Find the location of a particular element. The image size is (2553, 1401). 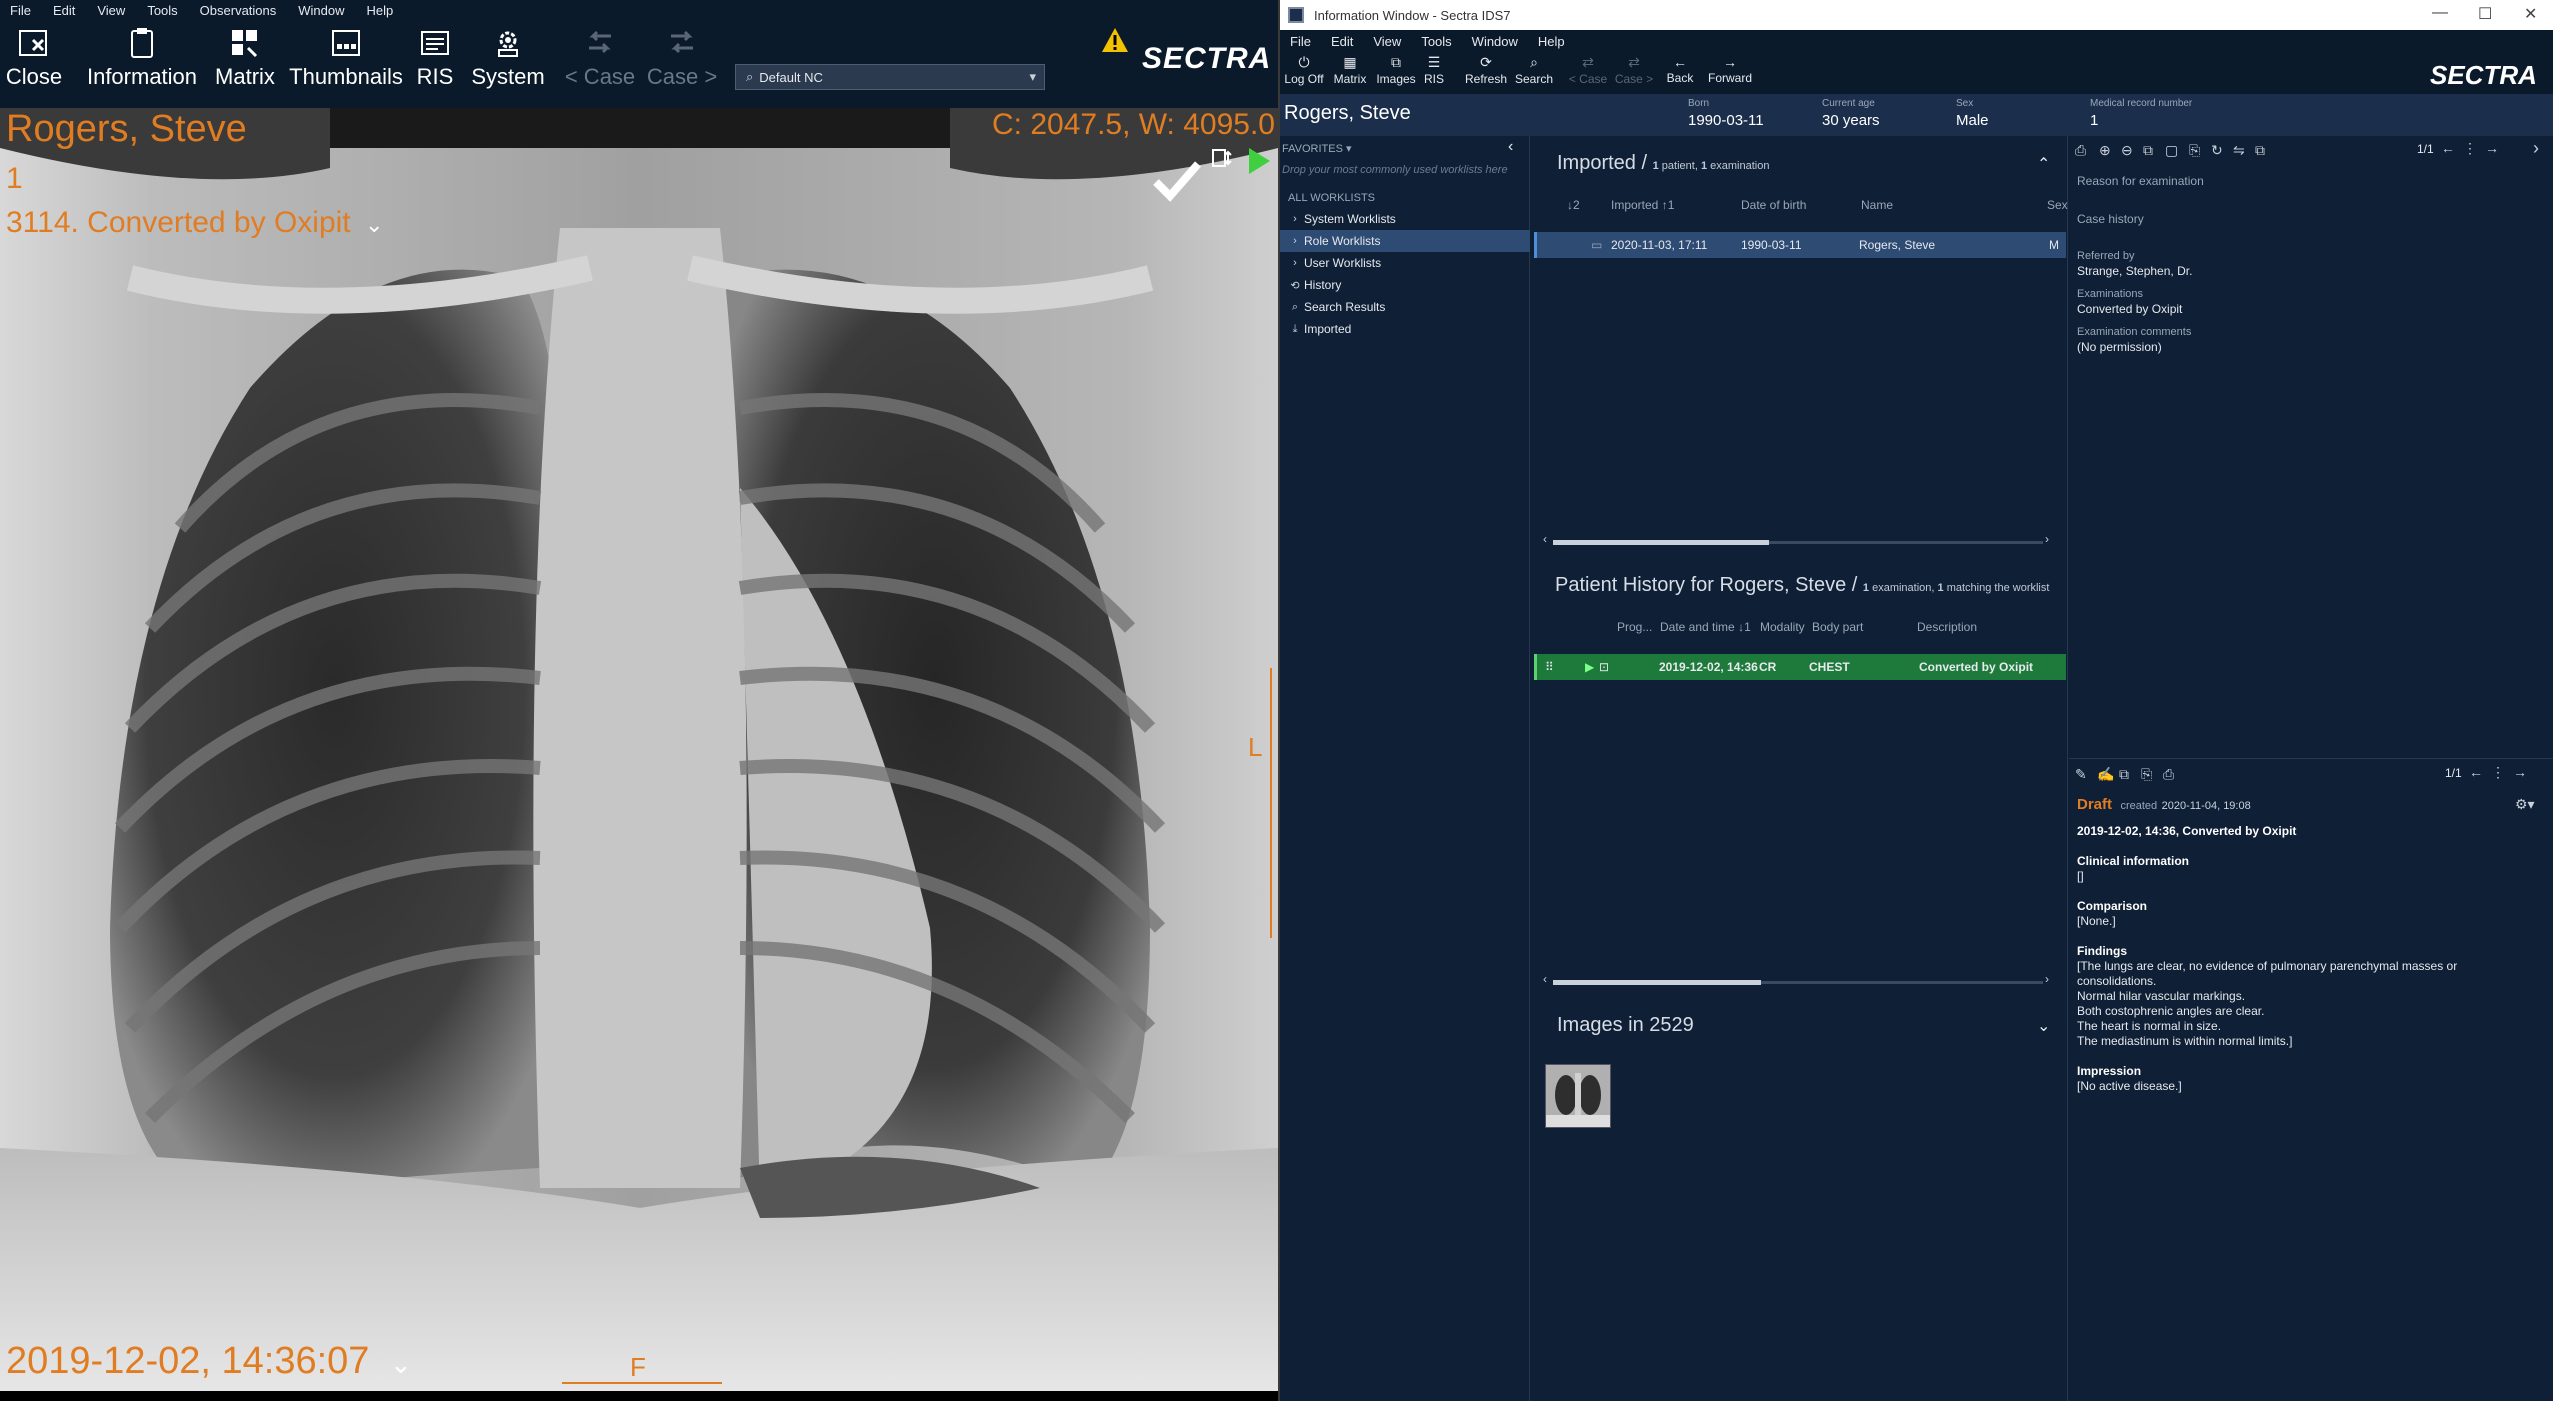

thumbnails-button: Thumbnails is located at coordinates (346, 64).